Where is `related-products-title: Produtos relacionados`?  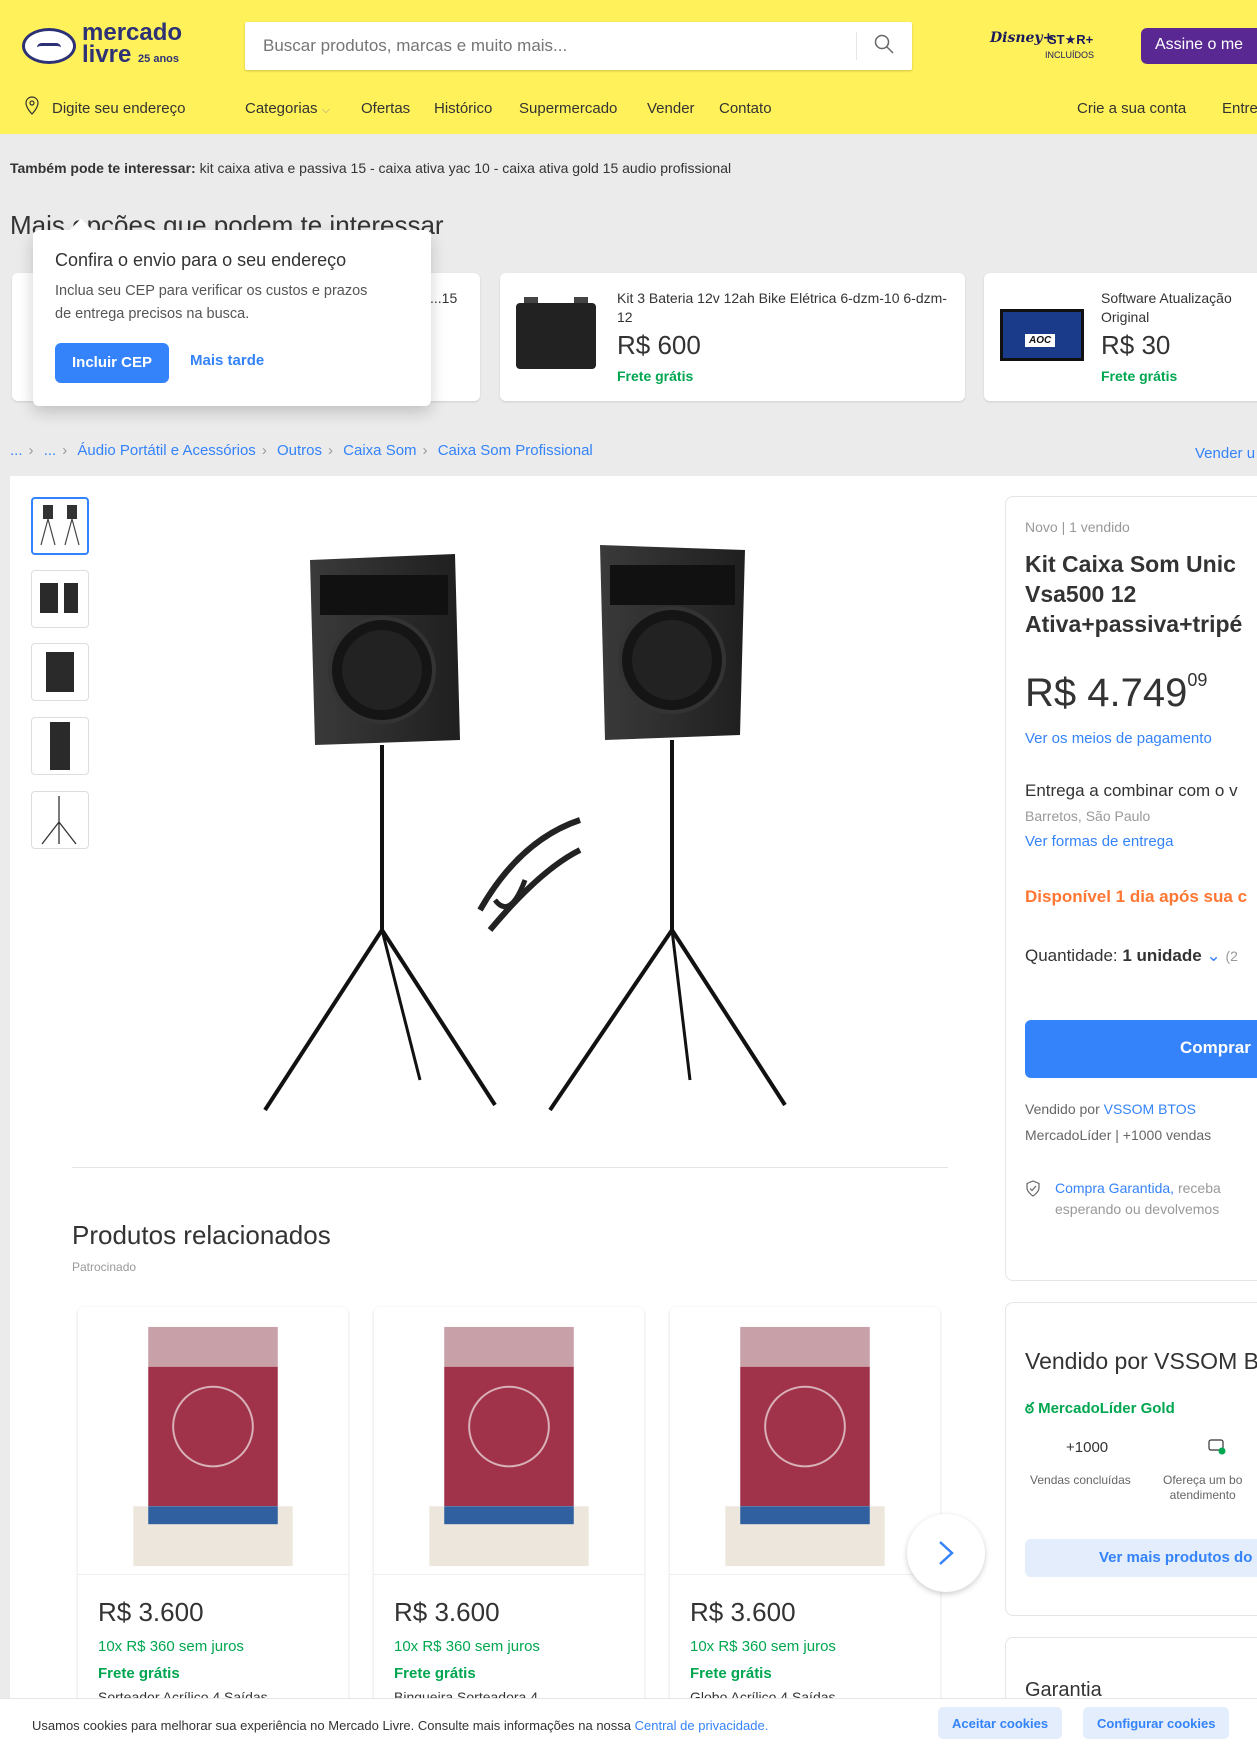
related-products-title: Produtos relacionados is located at coordinates (201, 1235).